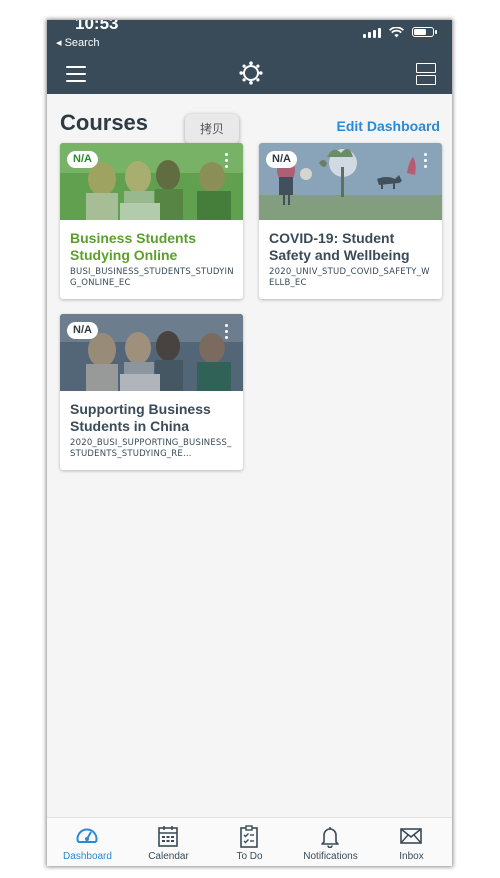  What do you see at coordinates (411, 836) in the screenshot?
I see `envelope-icon` at bounding box center [411, 836].